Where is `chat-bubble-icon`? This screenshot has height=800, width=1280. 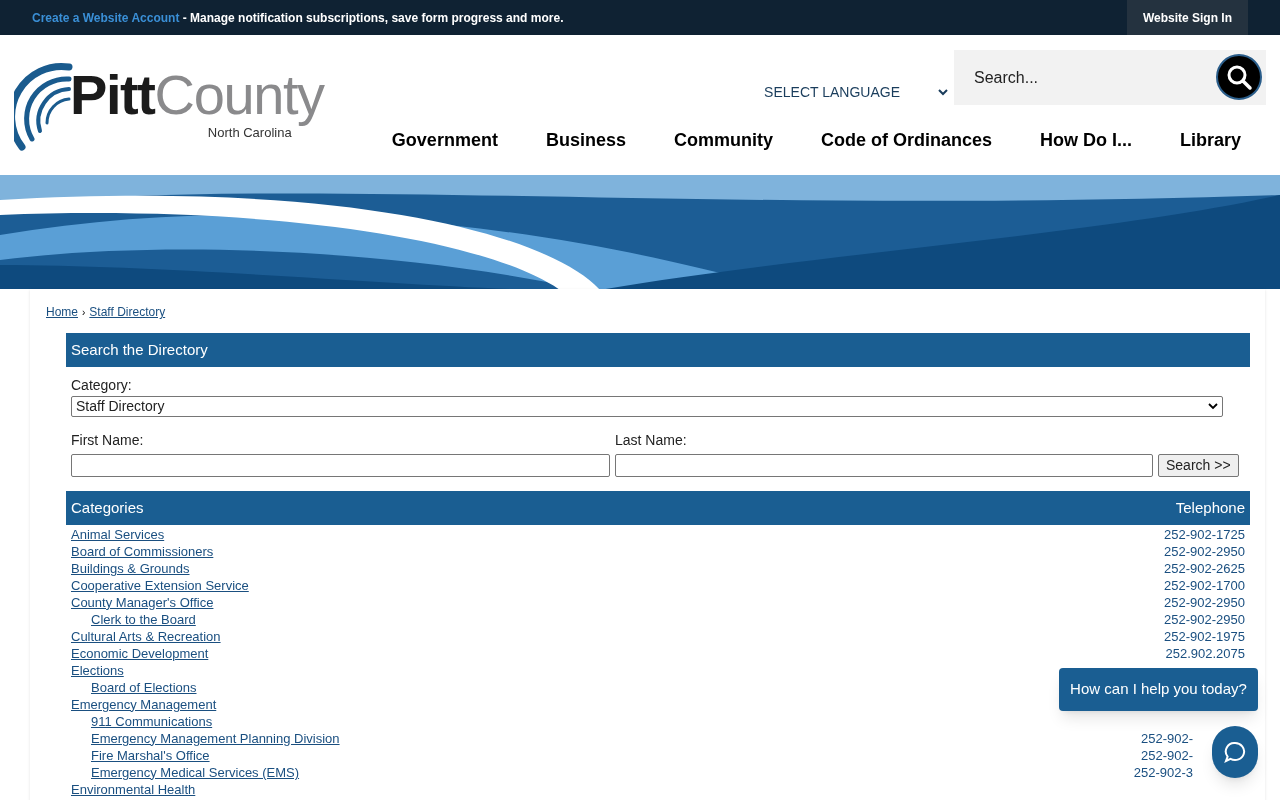 chat-bubble-icon is located at coordinates (1235, 752).